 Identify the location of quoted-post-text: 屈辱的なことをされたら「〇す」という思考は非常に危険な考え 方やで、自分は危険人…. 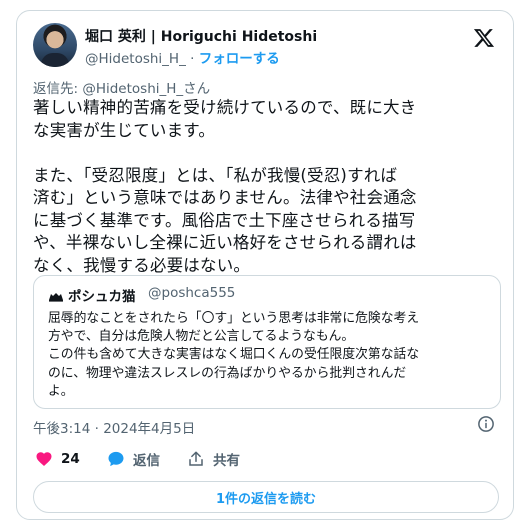
(268, 355).